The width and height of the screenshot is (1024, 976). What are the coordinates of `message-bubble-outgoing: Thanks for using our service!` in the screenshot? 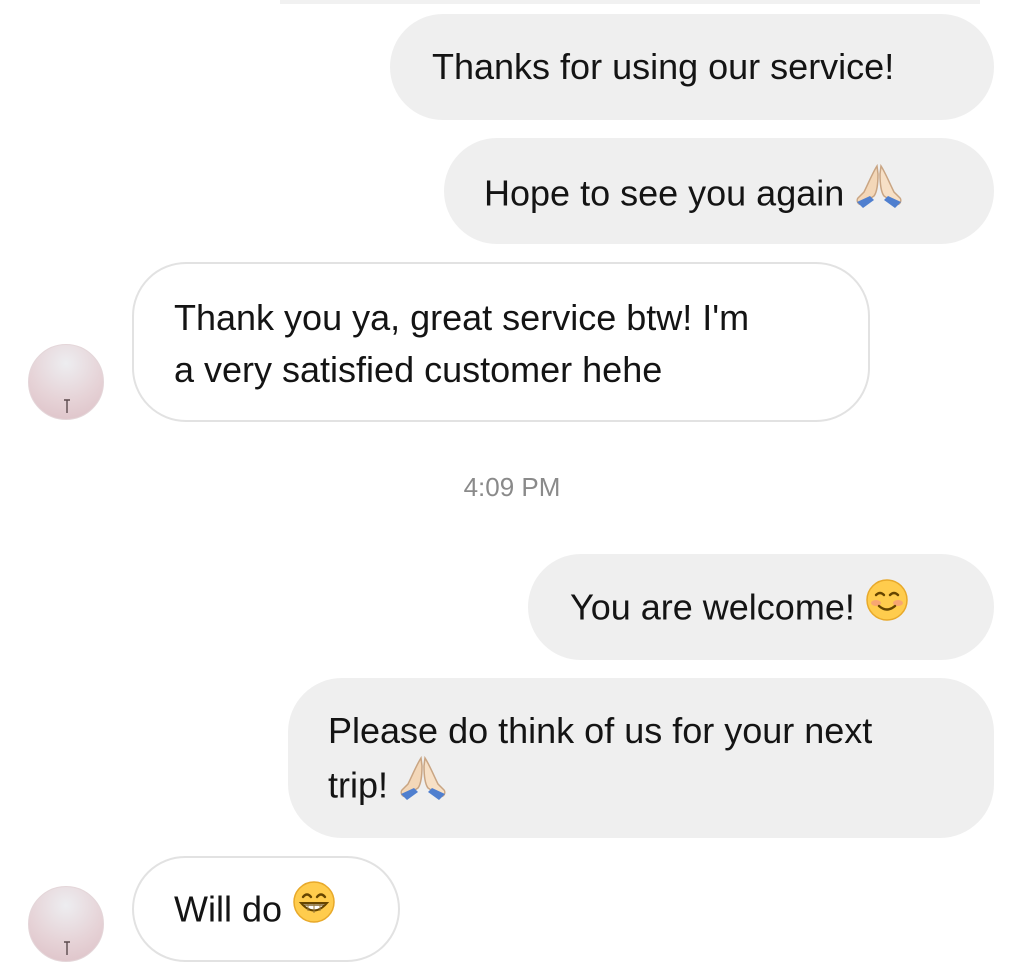 It's located at (692, 67).